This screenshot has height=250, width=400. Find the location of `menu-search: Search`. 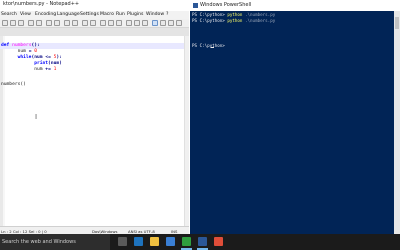

menu-search: Search is located at coordinates (9, 14).